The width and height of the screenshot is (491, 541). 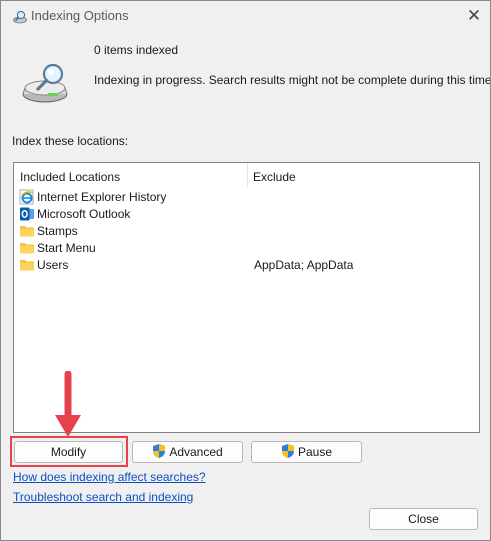 I want to click on title-bar: Indexing Options ✕, so click(x=245, y=16).